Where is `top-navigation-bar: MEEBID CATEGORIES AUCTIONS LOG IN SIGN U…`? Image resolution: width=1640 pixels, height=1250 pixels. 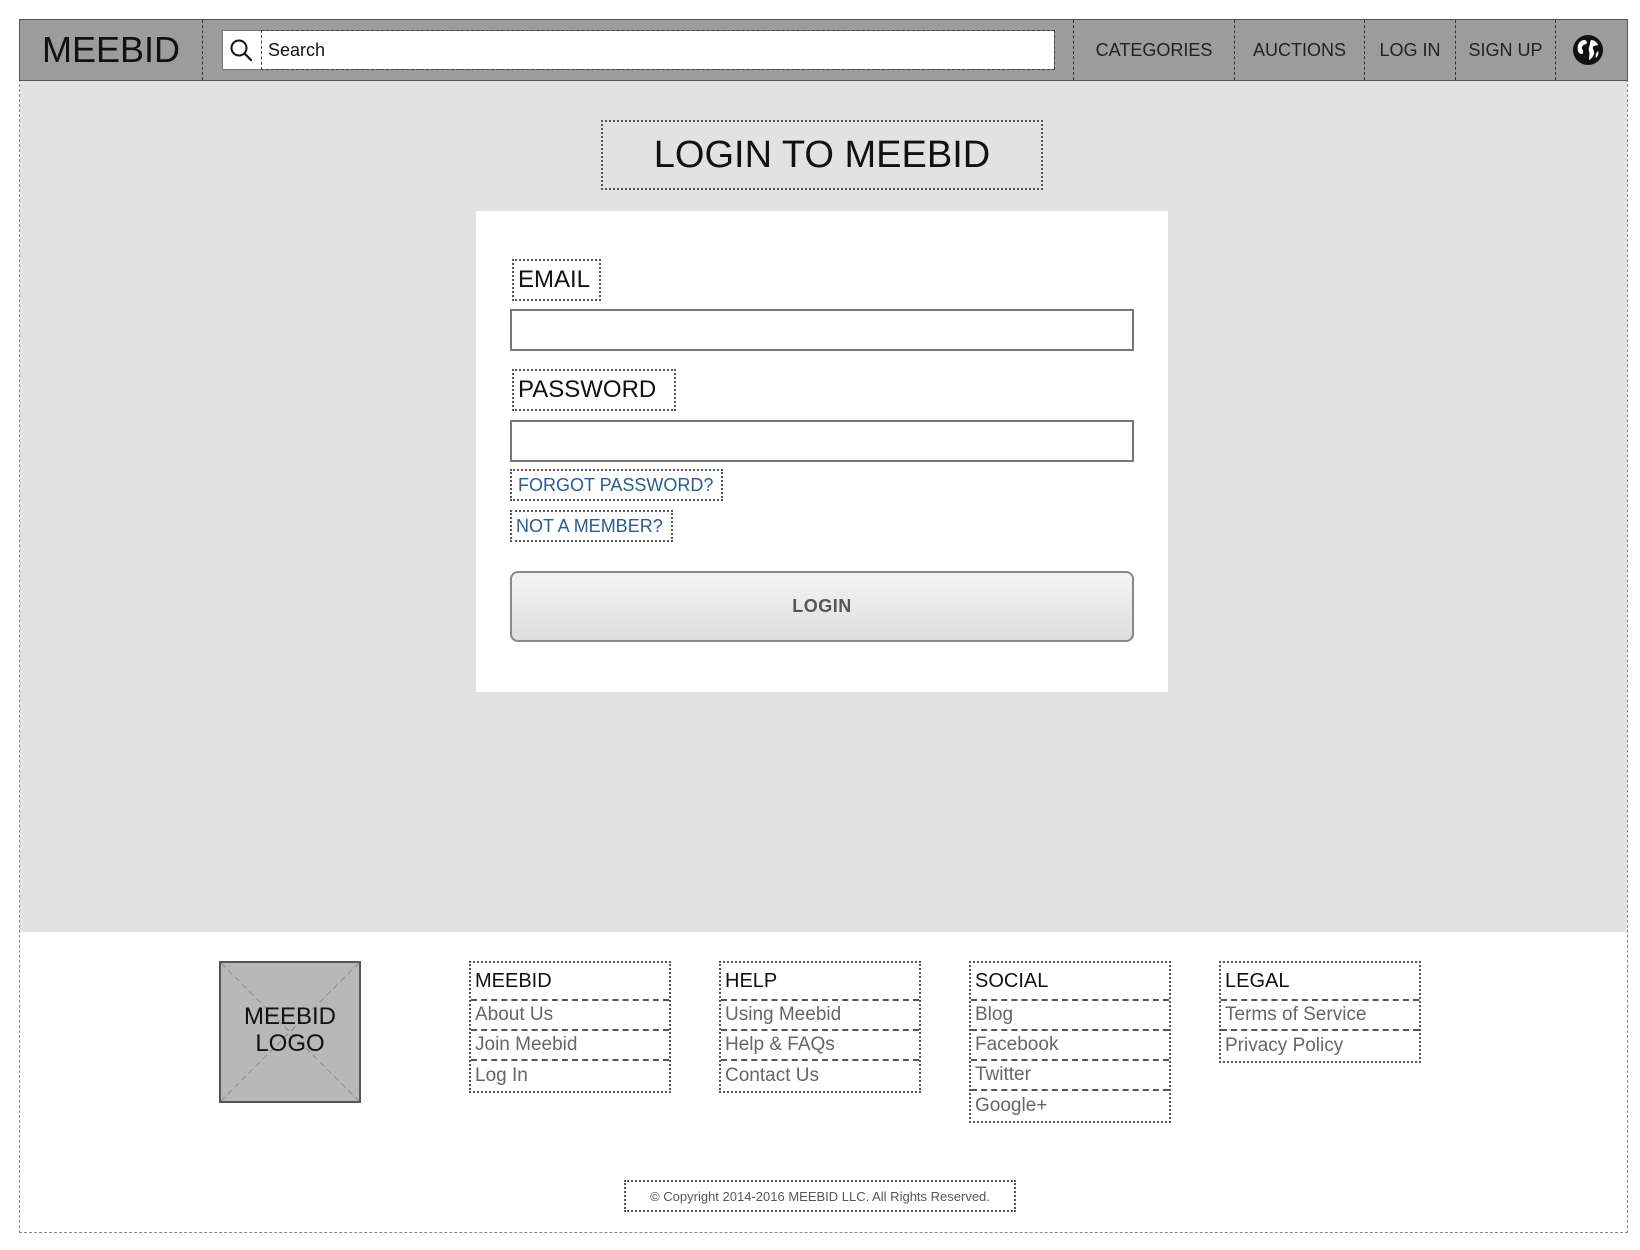 top-navigation-bar: MEEBID CATEGORIES AUCTIONS LOG IN SIGN U… is located at coordinates (823, 50).